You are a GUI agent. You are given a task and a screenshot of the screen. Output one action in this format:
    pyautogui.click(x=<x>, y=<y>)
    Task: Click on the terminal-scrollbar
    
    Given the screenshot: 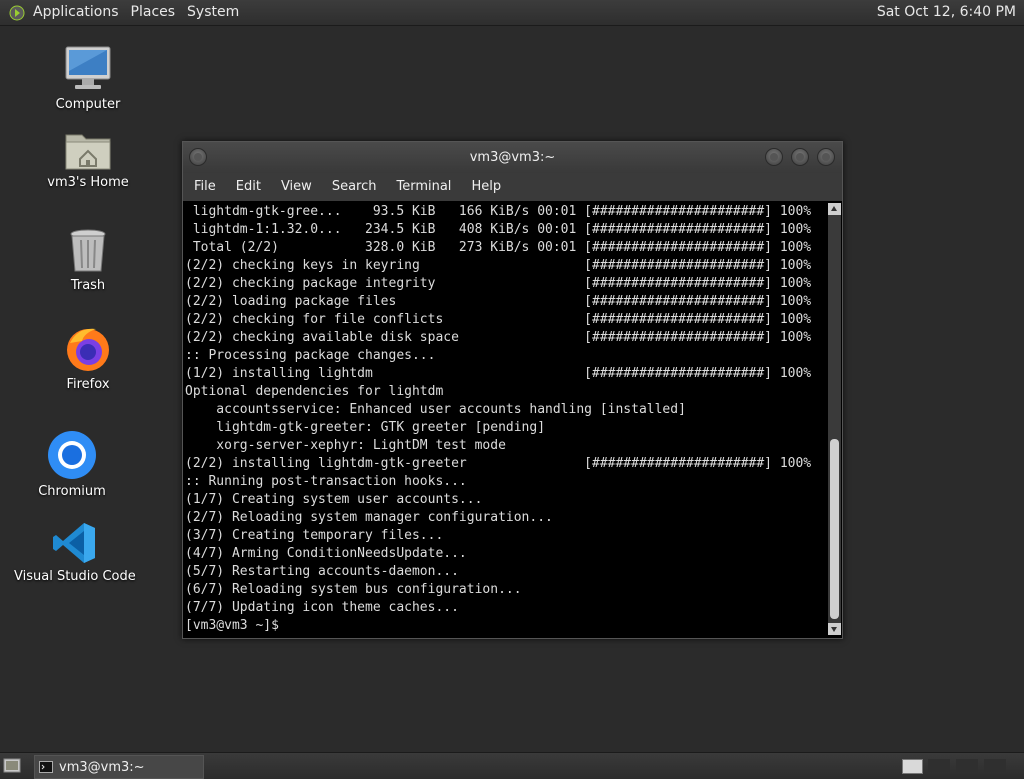 What is the action you would take?
    pyautogui.click(x=834, y=419)
    